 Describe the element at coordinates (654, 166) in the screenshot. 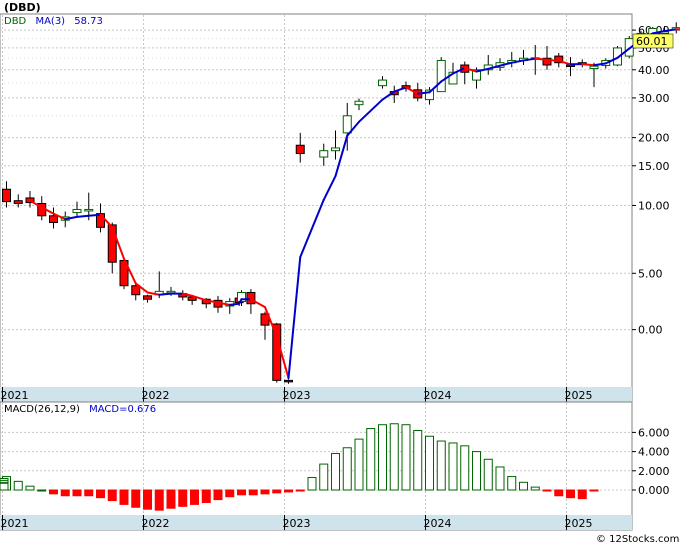

I see `price-tick-label: 15.00` at that location.